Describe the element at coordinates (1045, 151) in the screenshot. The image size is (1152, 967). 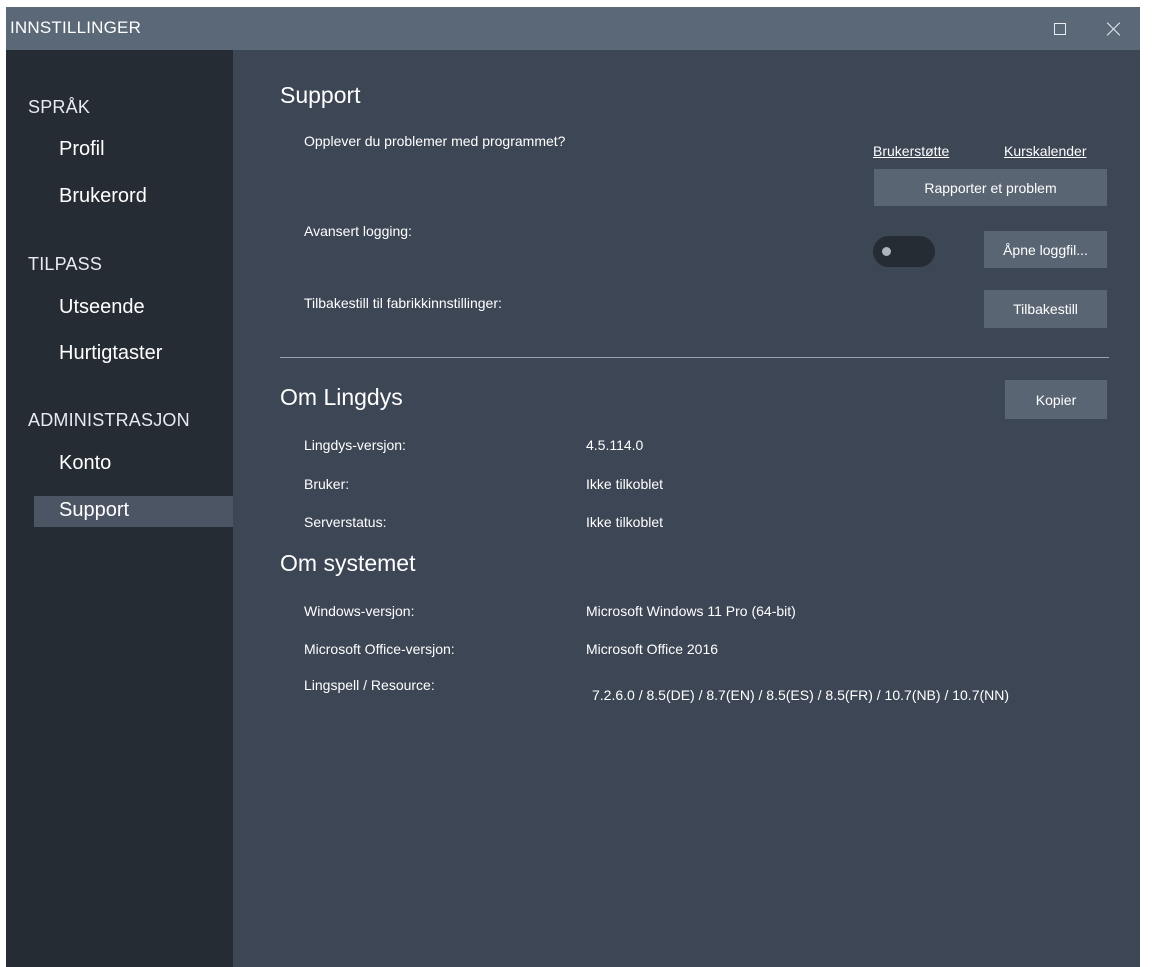
I see `kurskalender-link: Kurskalender` at that location.